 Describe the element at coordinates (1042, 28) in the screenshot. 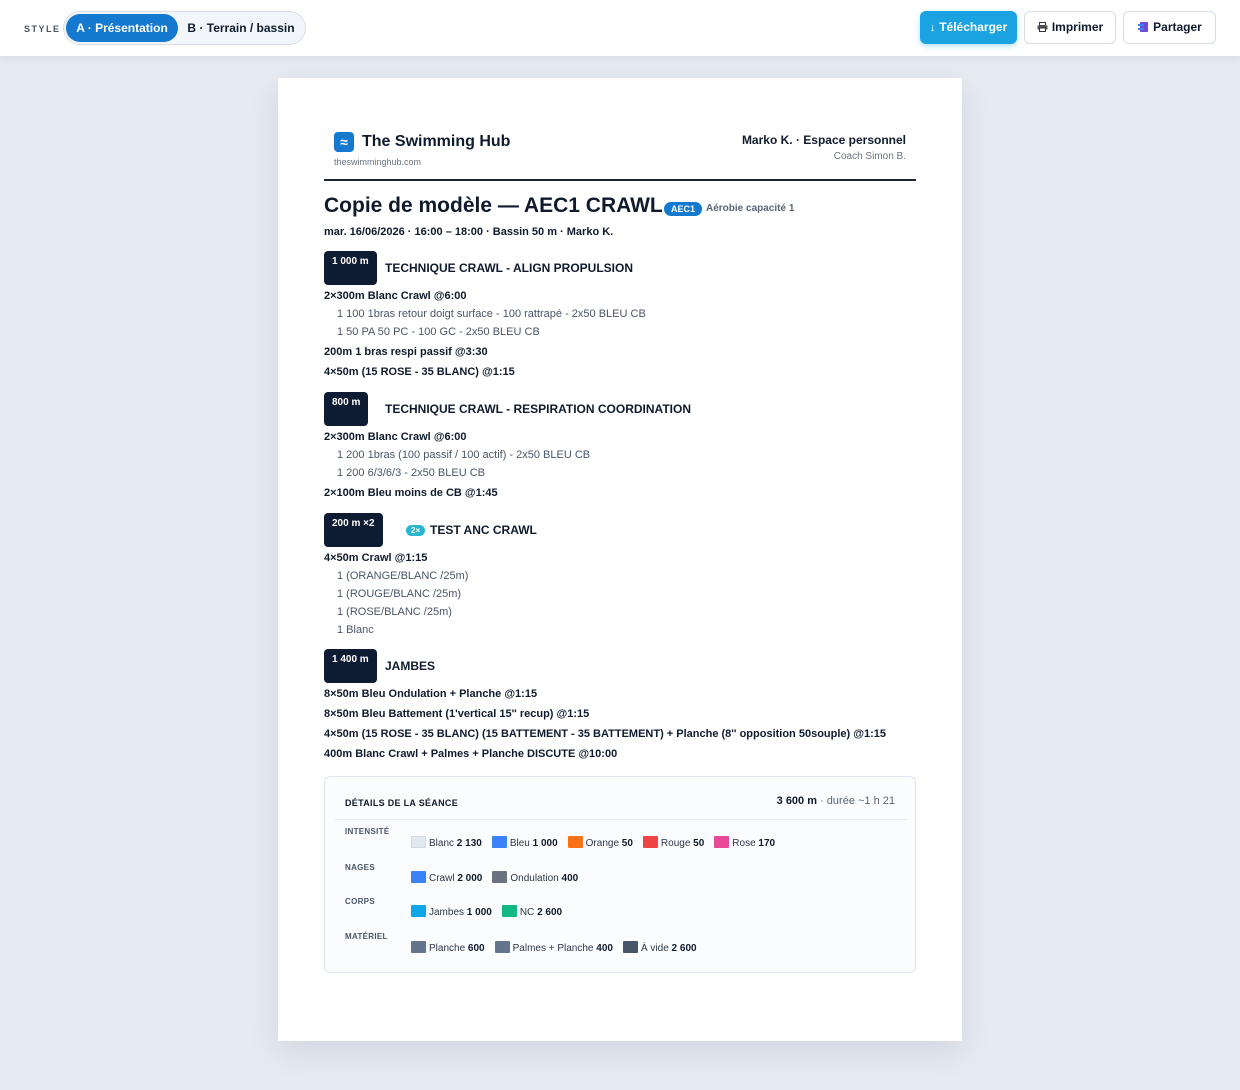

I see `printer-icon` at that location.